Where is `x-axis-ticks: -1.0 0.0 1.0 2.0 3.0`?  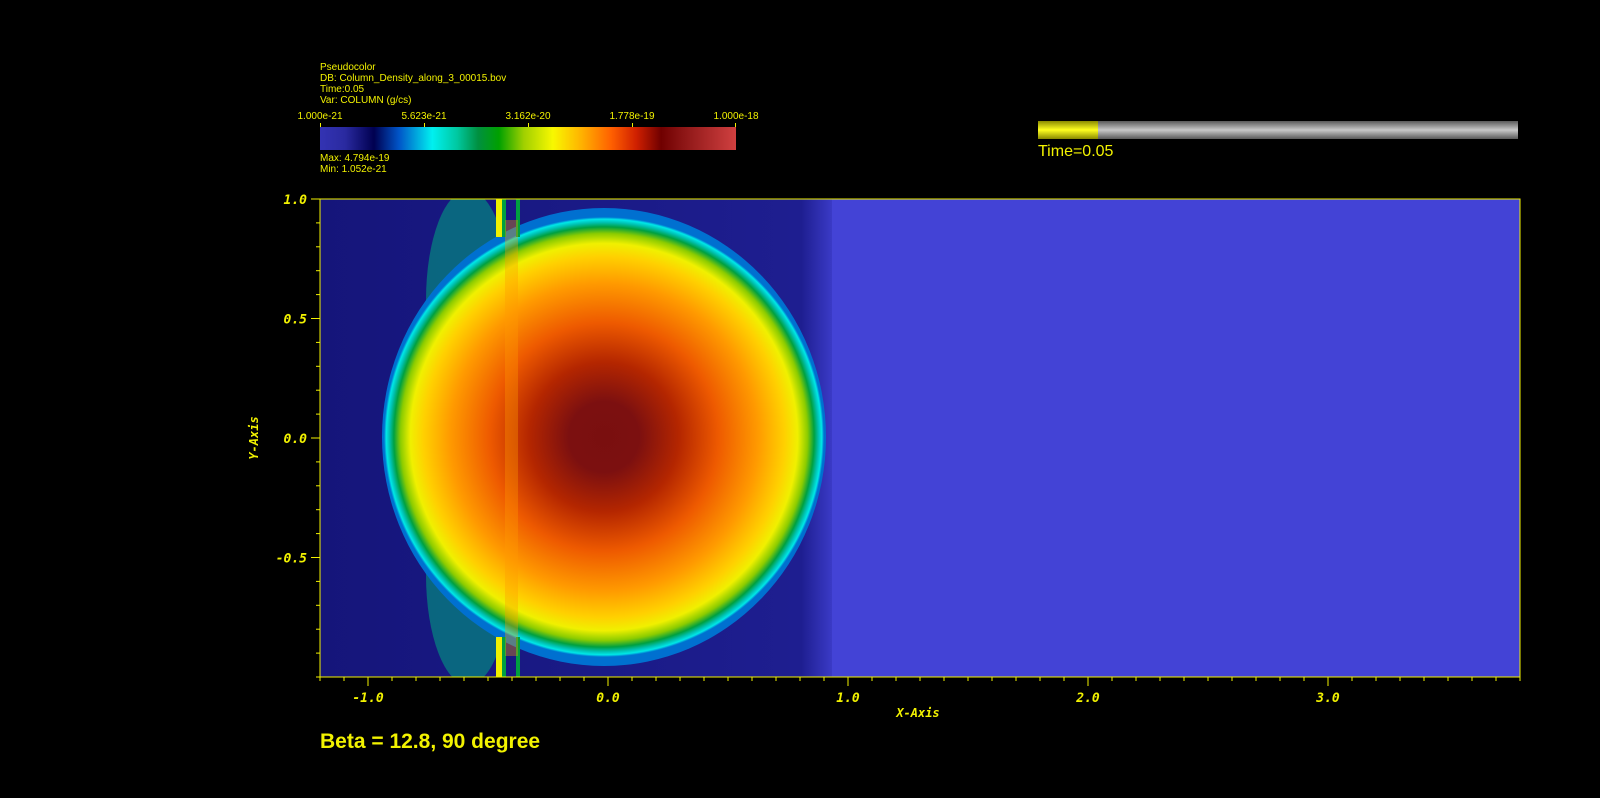 x-axis-ticks: -1.0 0.0 1.0 2.0 3.0 is located at coordinates (846, 691).